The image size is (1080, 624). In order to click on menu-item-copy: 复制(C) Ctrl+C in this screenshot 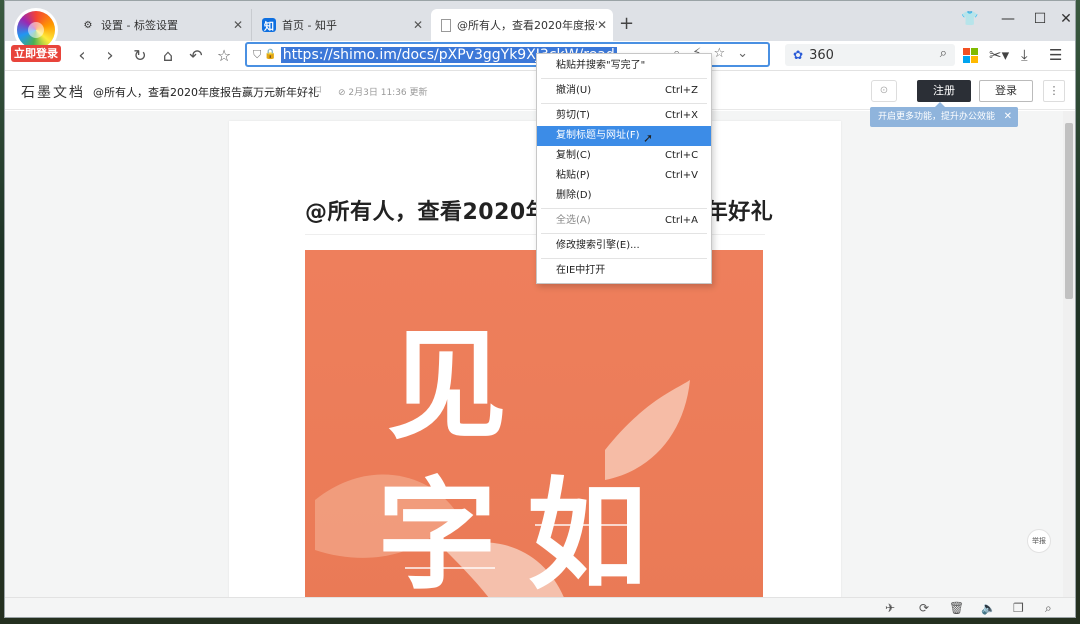, I will do `click(624, 156)`.